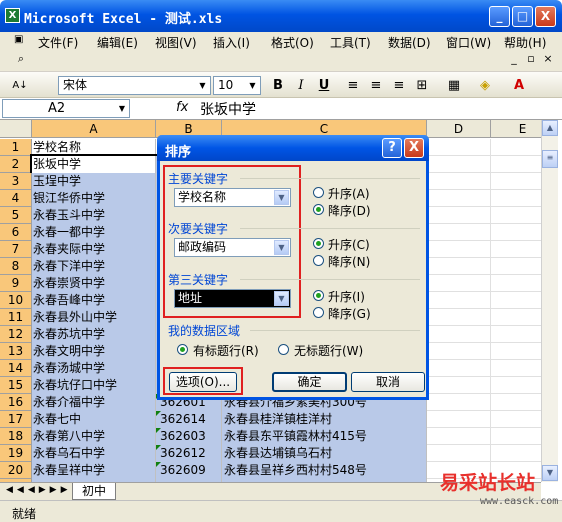 The width and height of the screenshot is (562, 522). Describe the element at coordinates (228, 109) in the screenshot. I see `formula-value: 张坂中学` at that location.